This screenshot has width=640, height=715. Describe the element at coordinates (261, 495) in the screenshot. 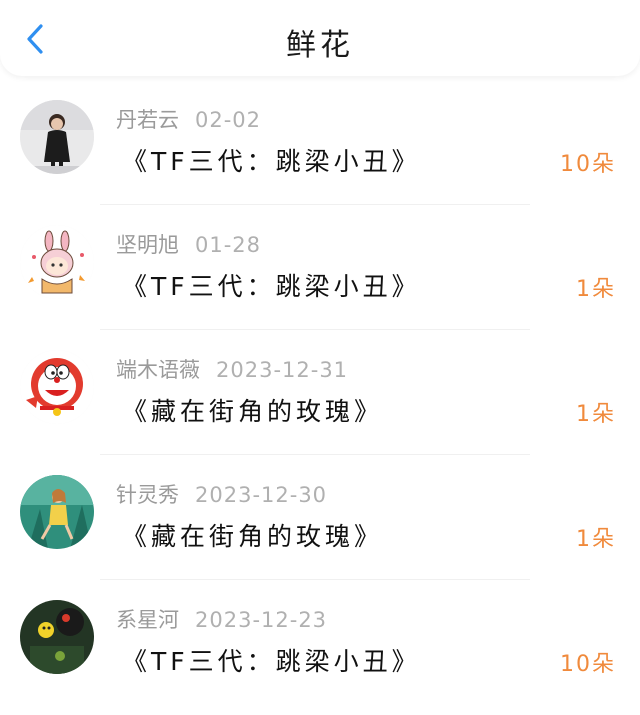

I see `date: 2023-12-30` at that location.